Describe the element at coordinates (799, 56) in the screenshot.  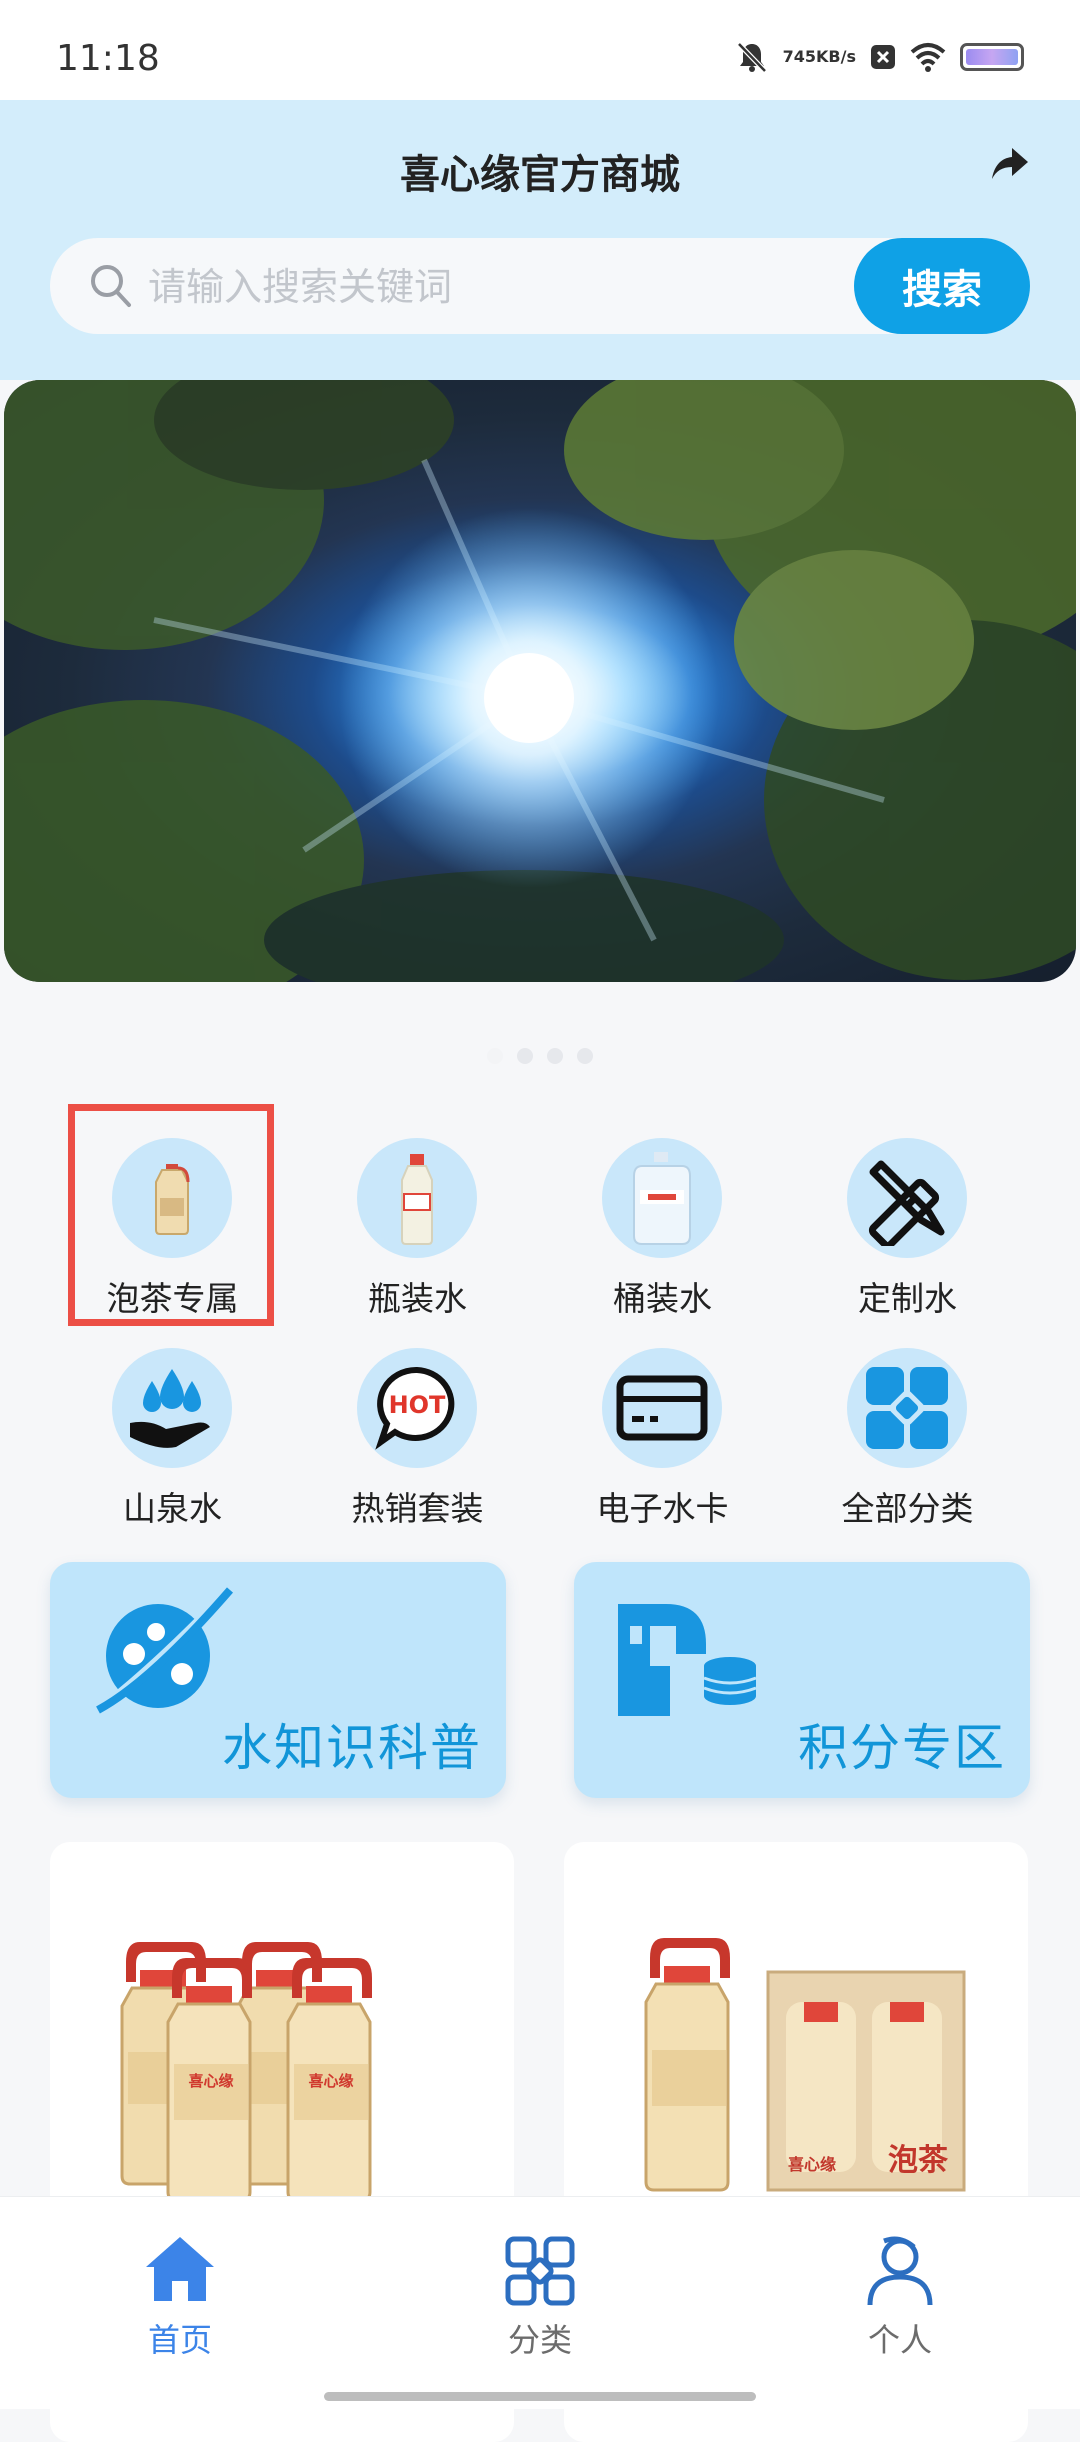
I see `net-speed-value: 745` at that location.